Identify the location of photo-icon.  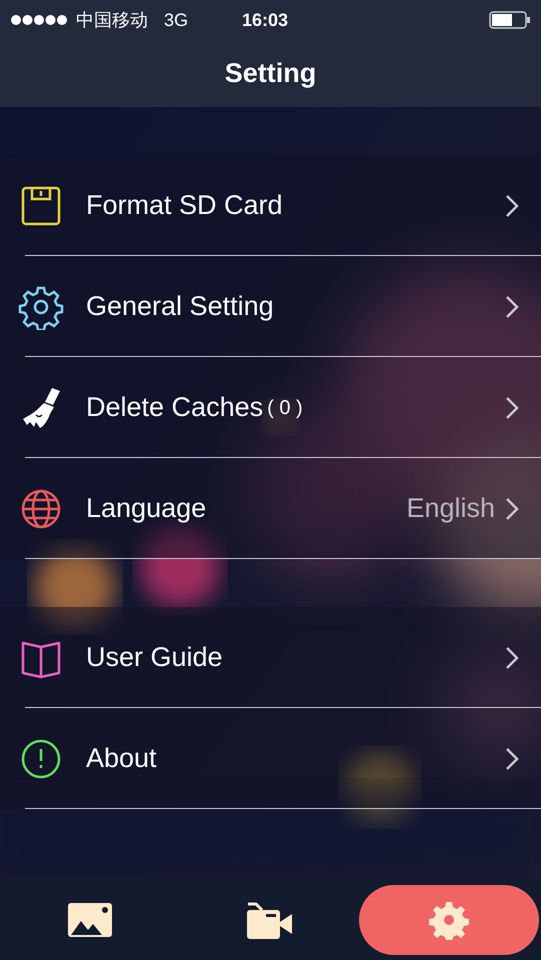
(89, 920).